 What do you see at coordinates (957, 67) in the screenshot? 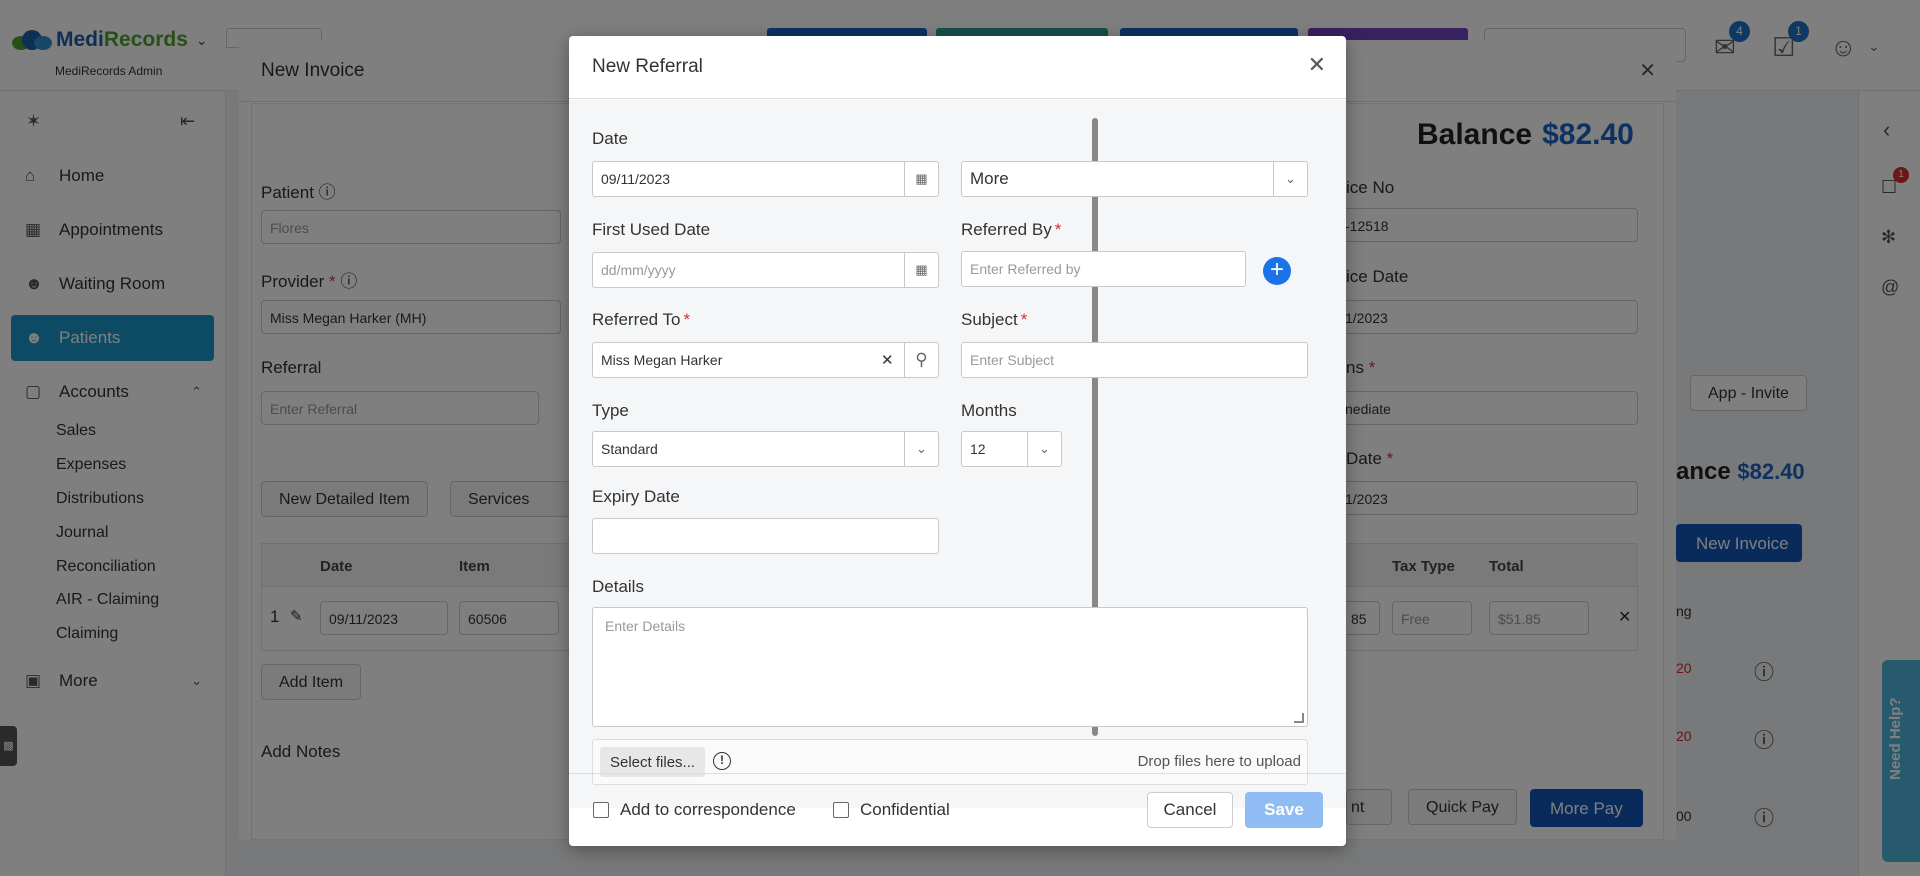
I see `referral-header: New Referral ✕` at bounding box center [957, 67].